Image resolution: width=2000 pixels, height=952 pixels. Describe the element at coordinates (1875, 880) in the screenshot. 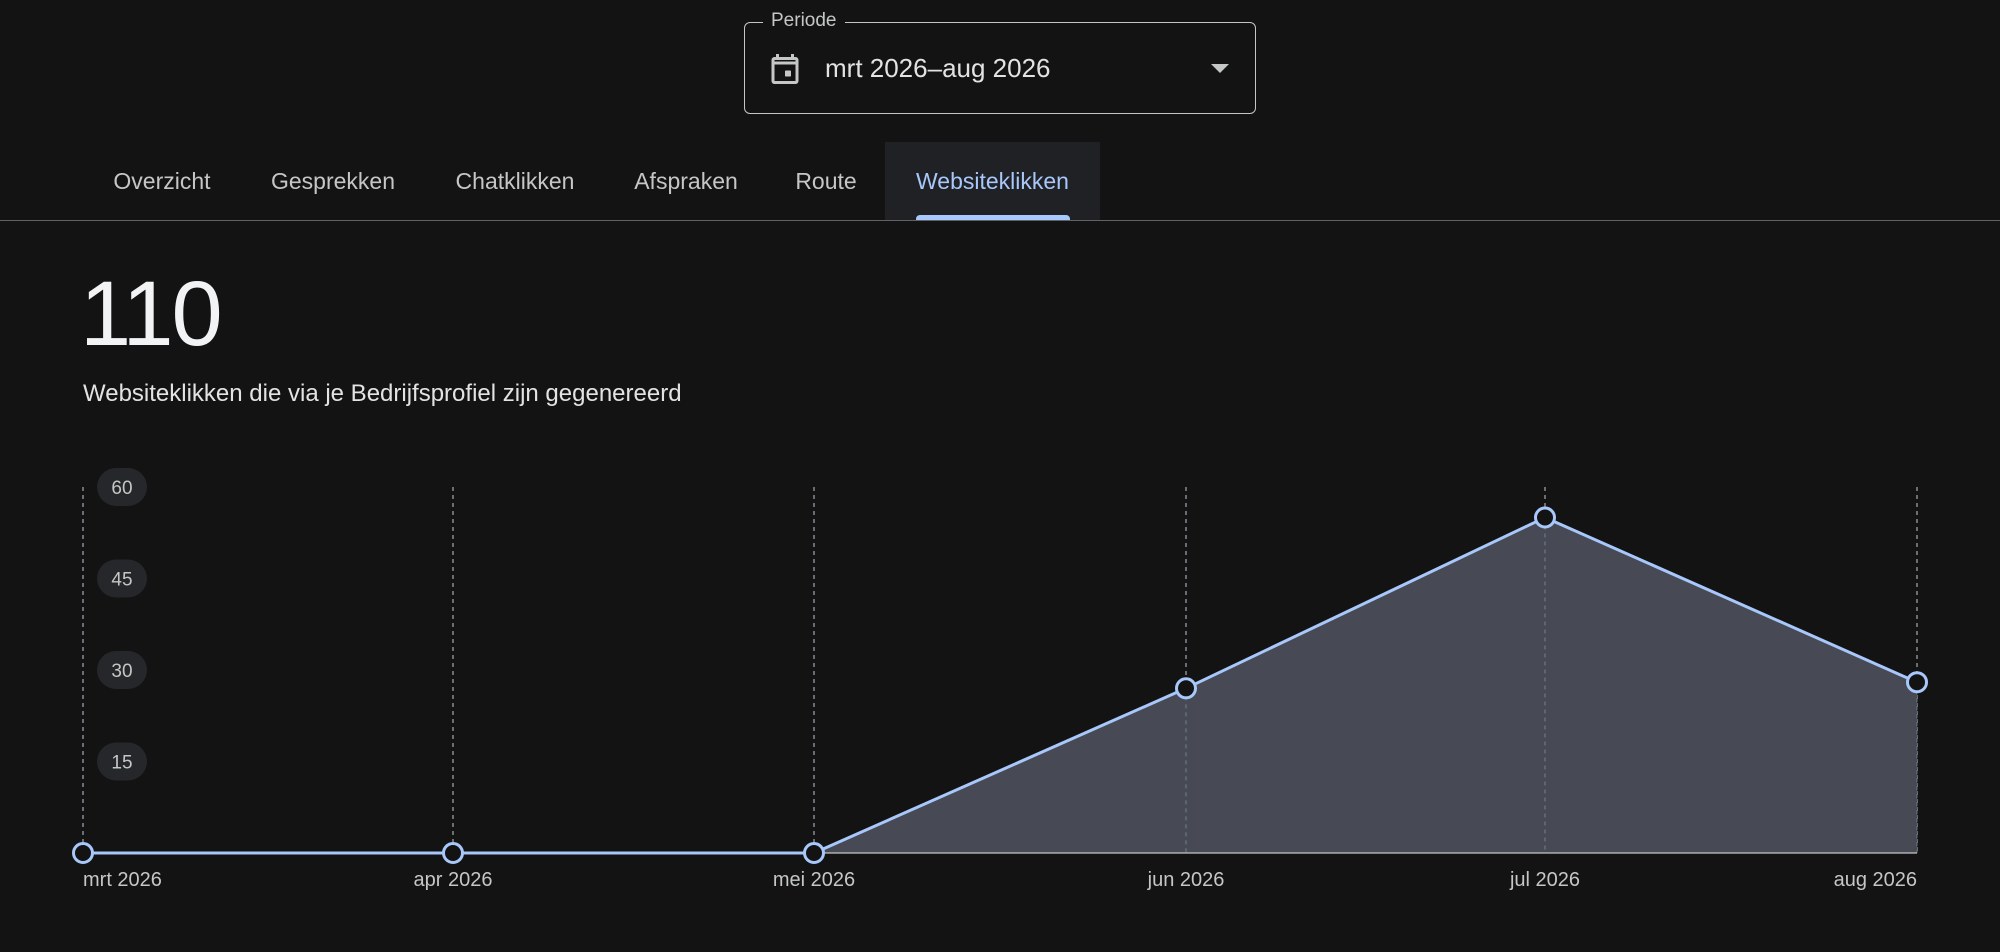

I see `x-tick-label: aug 2026` at that location.